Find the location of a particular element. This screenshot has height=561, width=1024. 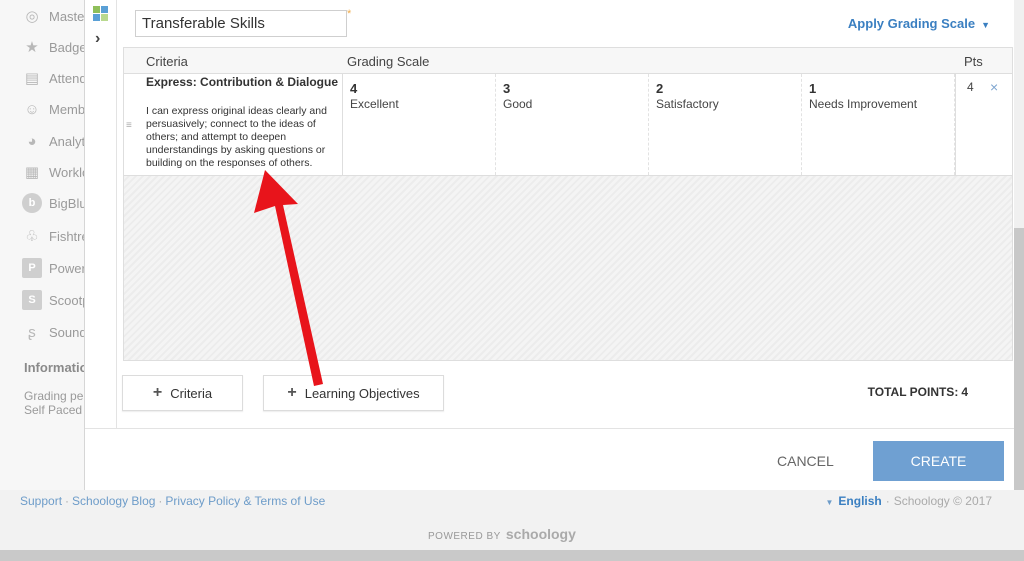

level-cell: 3 Good is located at coordinates (572, 124).